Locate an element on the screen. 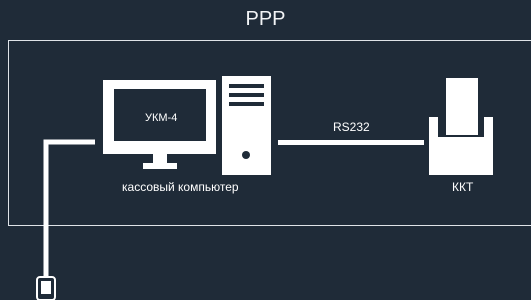 The height and width of the screenshot is (300, 531). terminal-label: УКМ-4 is located at coordinates (161, 118).